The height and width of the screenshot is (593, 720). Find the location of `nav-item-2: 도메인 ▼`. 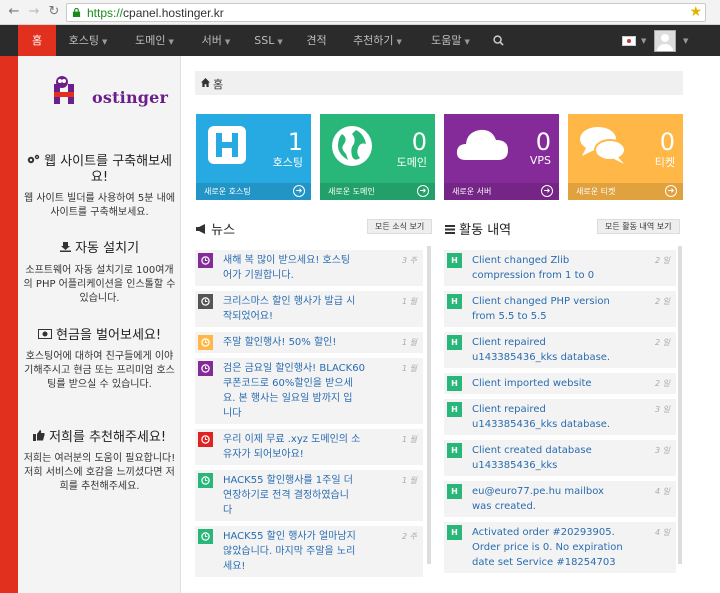

nav-item-2: 도메인 ▼ is located at coordinates (154, 40).